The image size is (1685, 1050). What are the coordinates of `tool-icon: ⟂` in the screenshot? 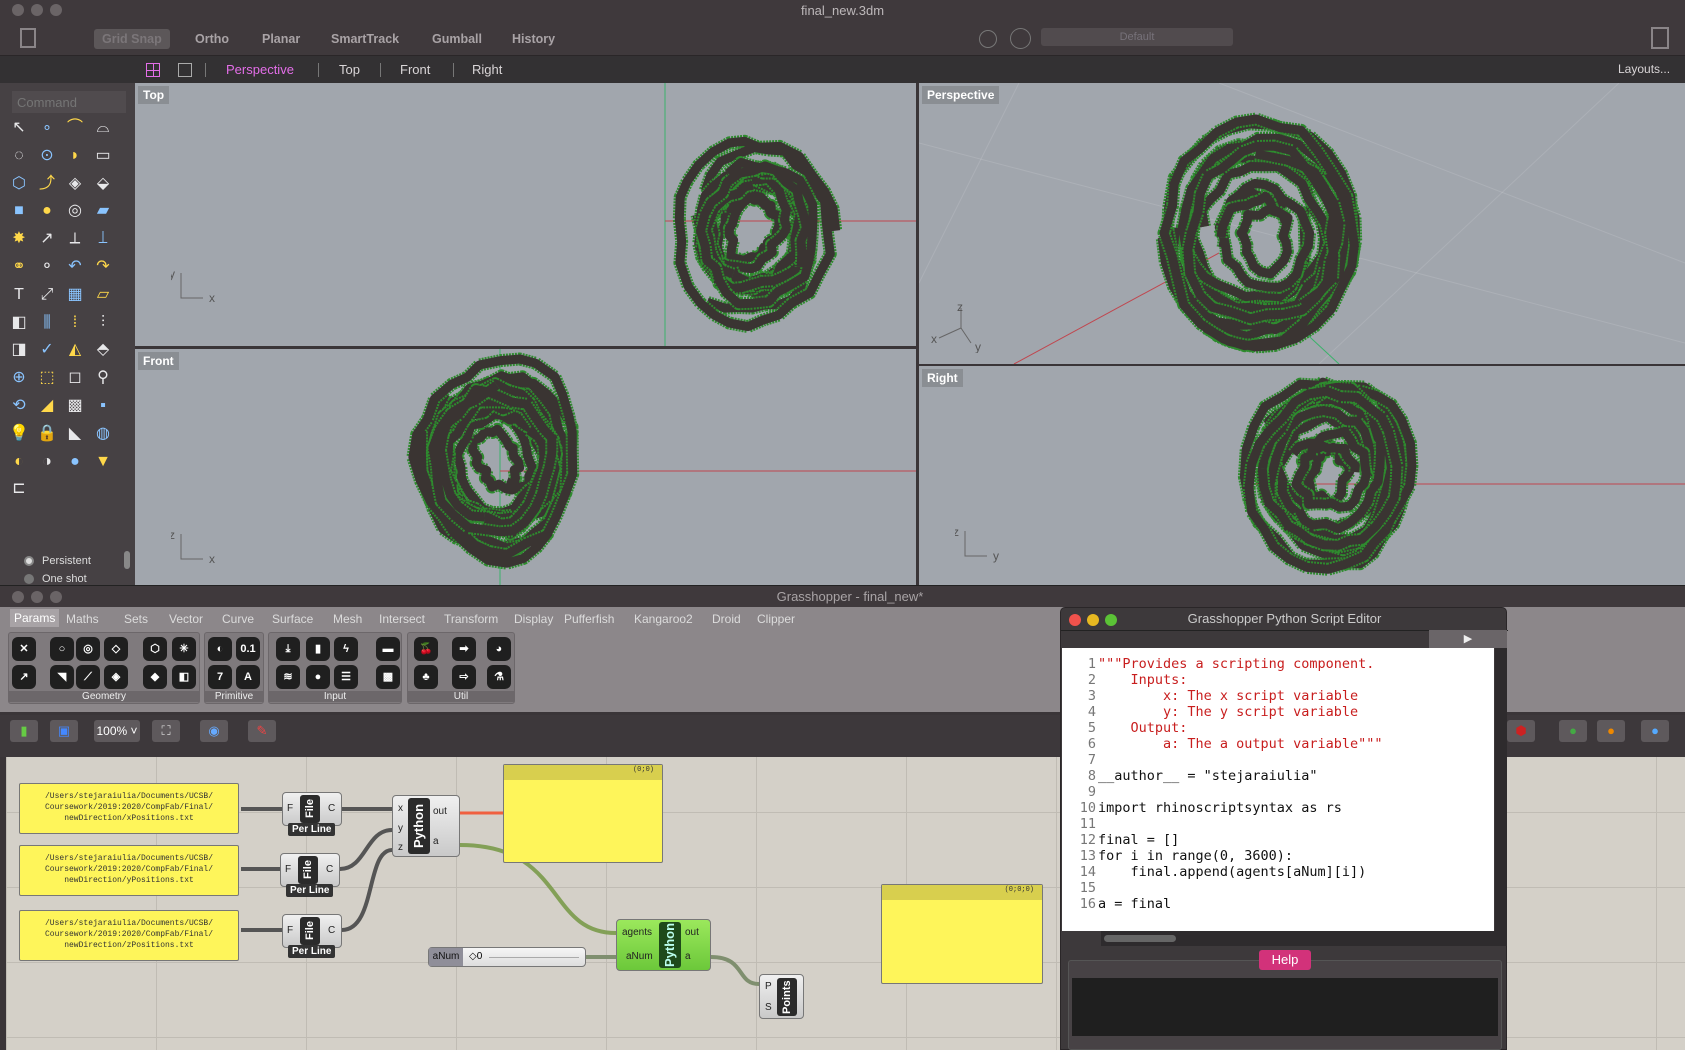 It's located at (75, 239).